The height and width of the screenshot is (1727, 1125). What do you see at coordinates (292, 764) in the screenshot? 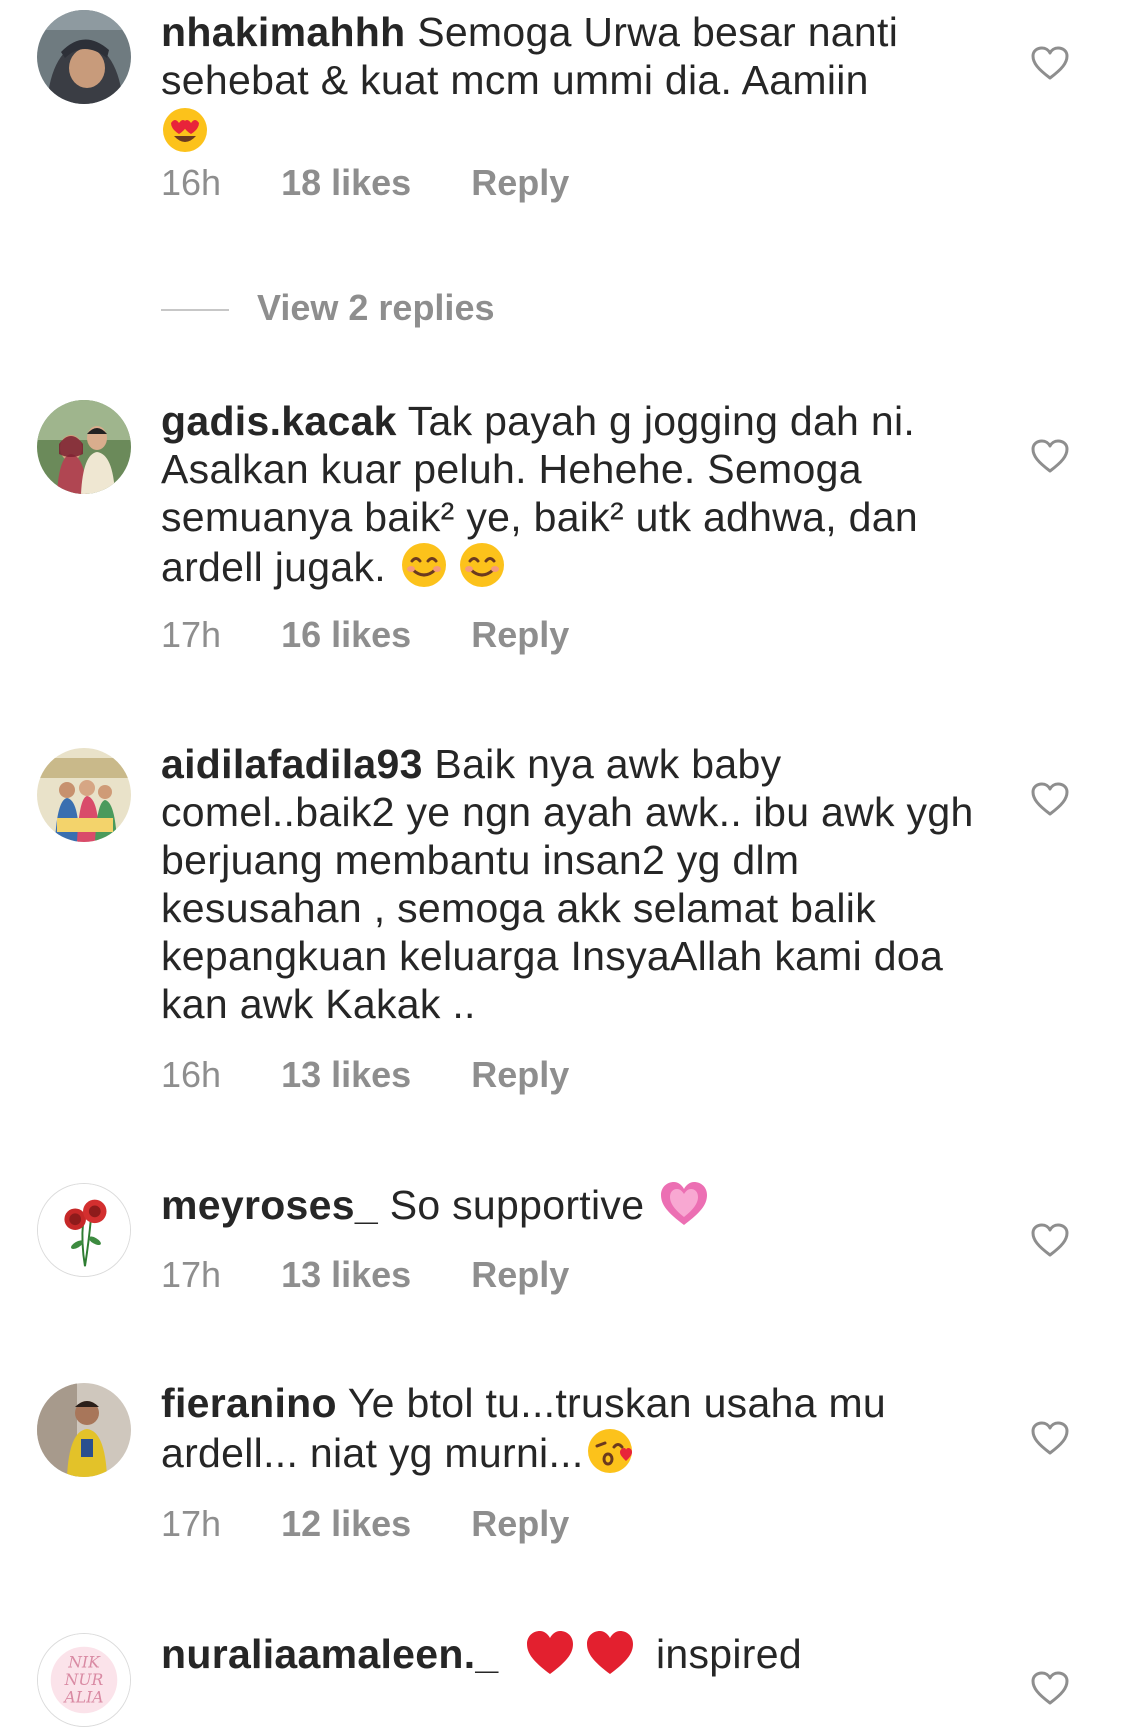
I see `comment-username: aidilafadila93` at bounding box center [292, 764].